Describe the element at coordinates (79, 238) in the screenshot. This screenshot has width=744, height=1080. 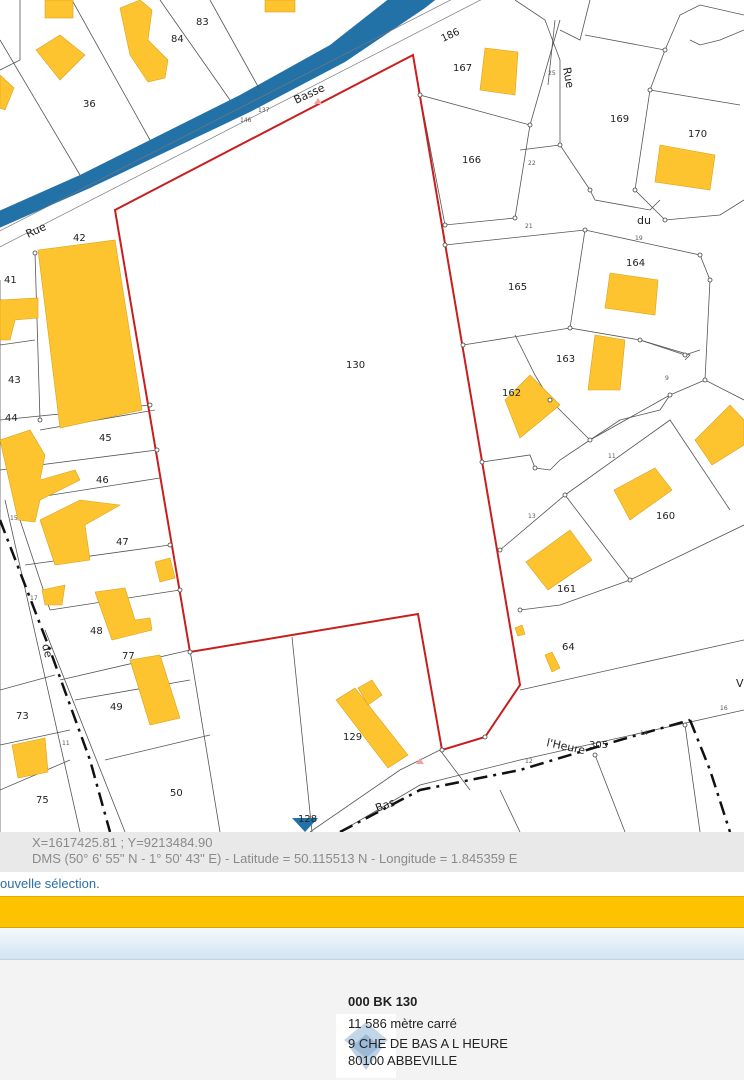
I see `parcel-label: 42` at that location.